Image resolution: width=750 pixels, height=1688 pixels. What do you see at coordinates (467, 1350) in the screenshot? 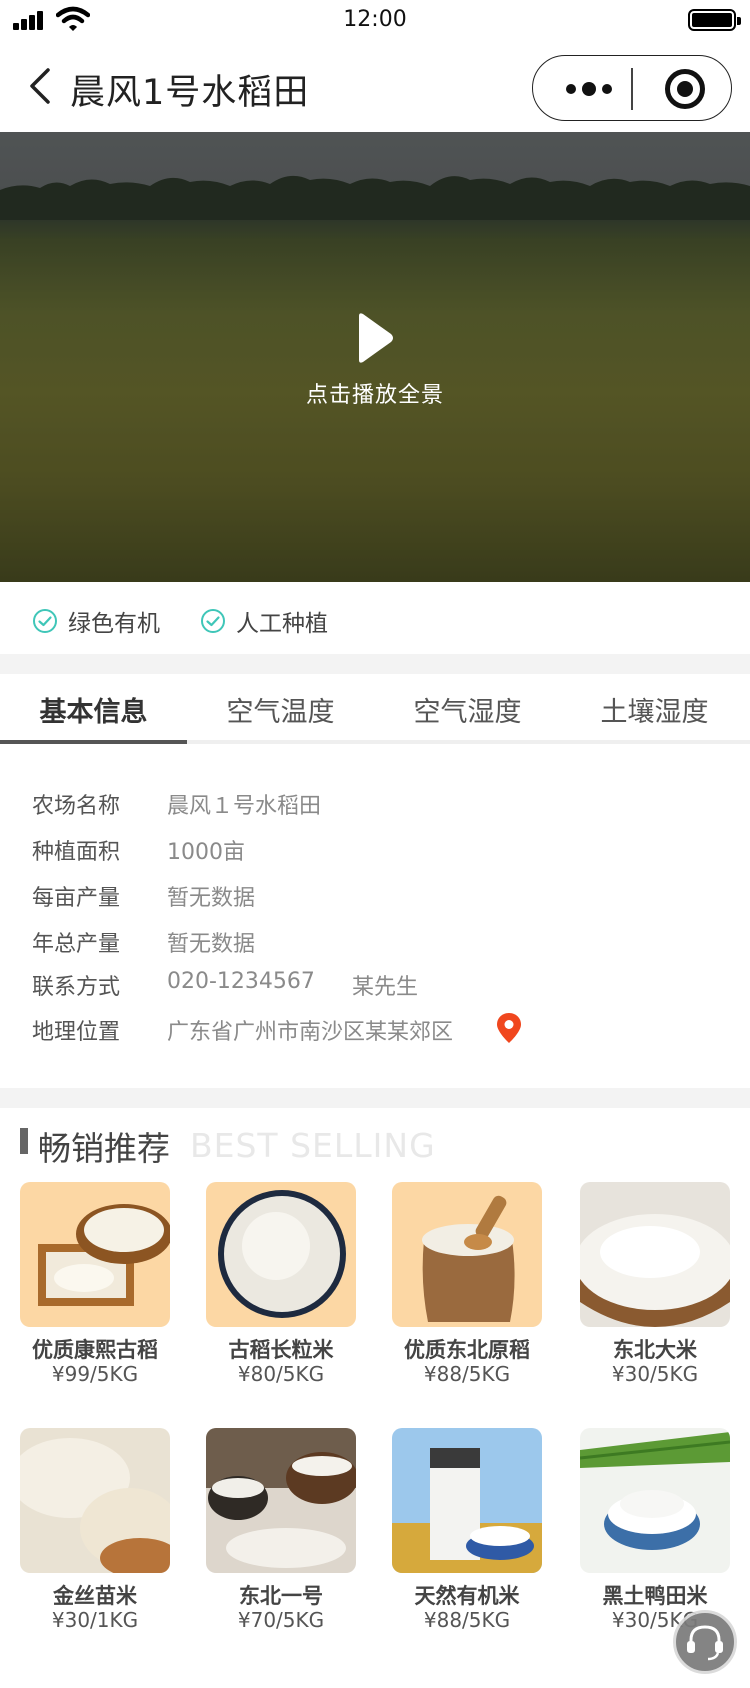
I see `product-name: 优质东北原稻` at bounding box center [467, 1350].